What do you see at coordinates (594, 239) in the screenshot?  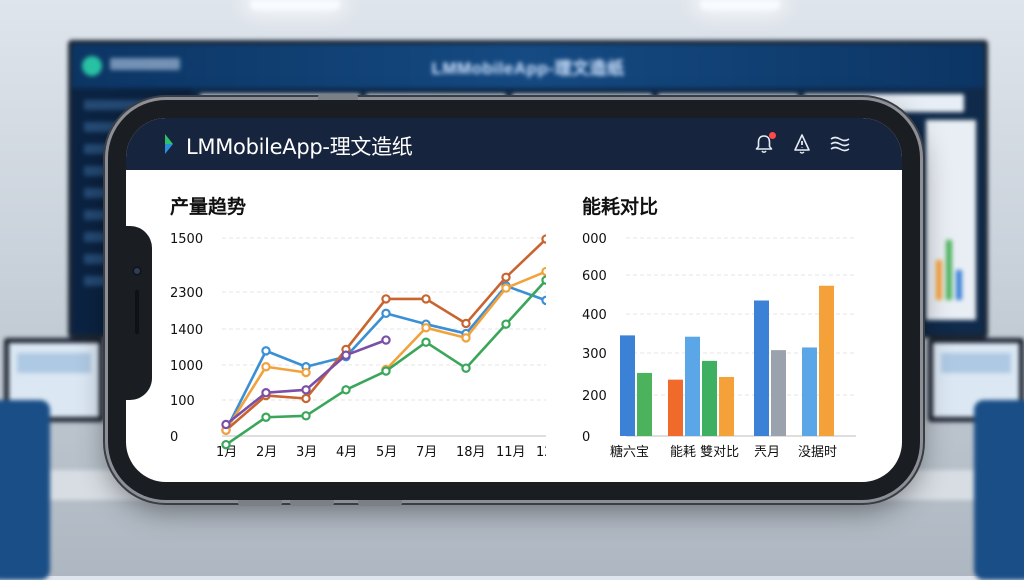 I see `y-tick-label: 000` at bounding box center [594, 239].